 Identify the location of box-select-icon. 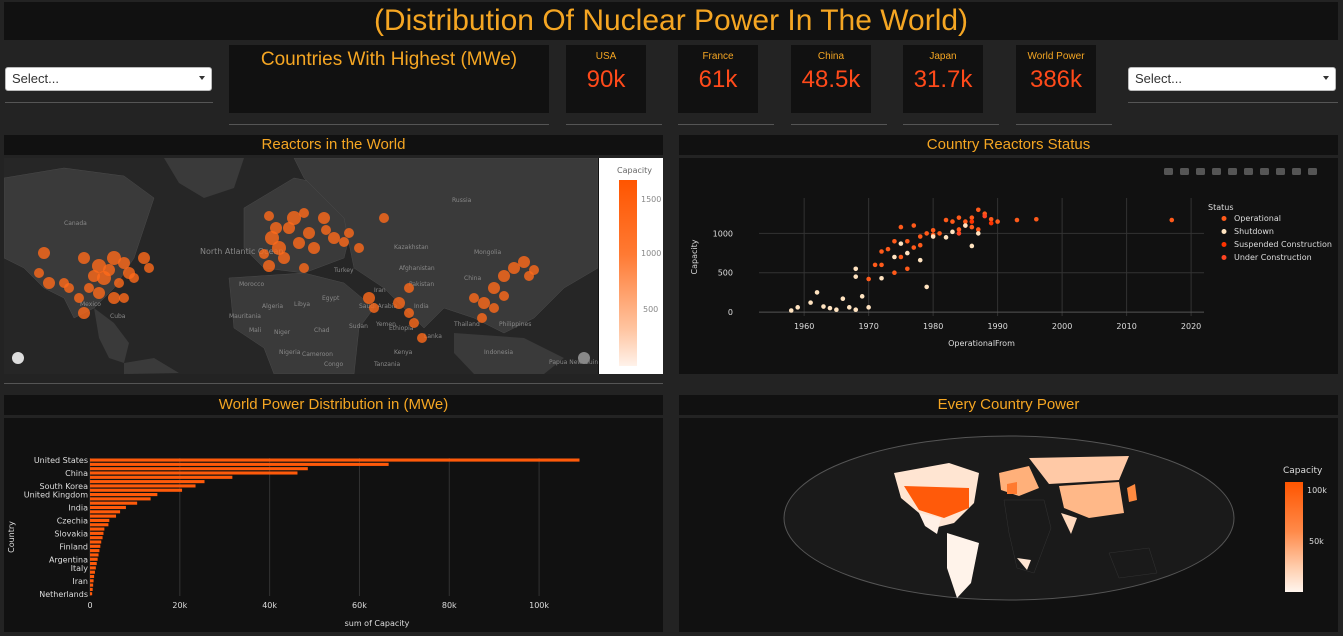
(1216, 171).